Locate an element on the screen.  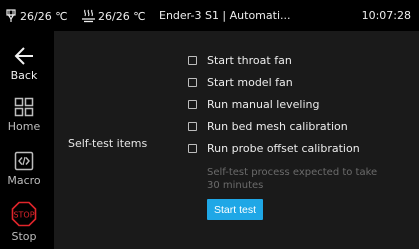
check-start-model-fan: Start model fan is located at coordinates (240, 82).